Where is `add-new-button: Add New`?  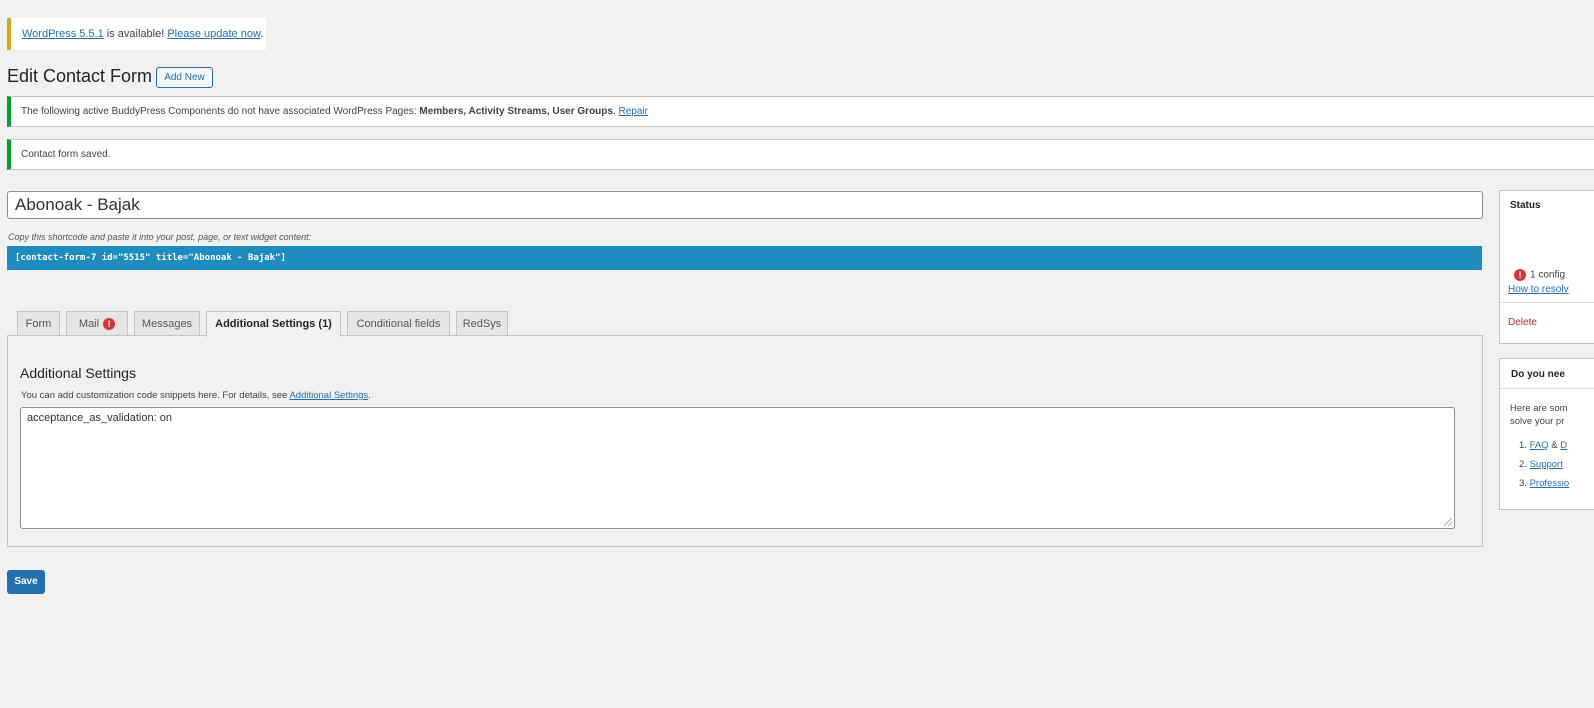 add-new-button: Add New is located at coordinates (184, 77).